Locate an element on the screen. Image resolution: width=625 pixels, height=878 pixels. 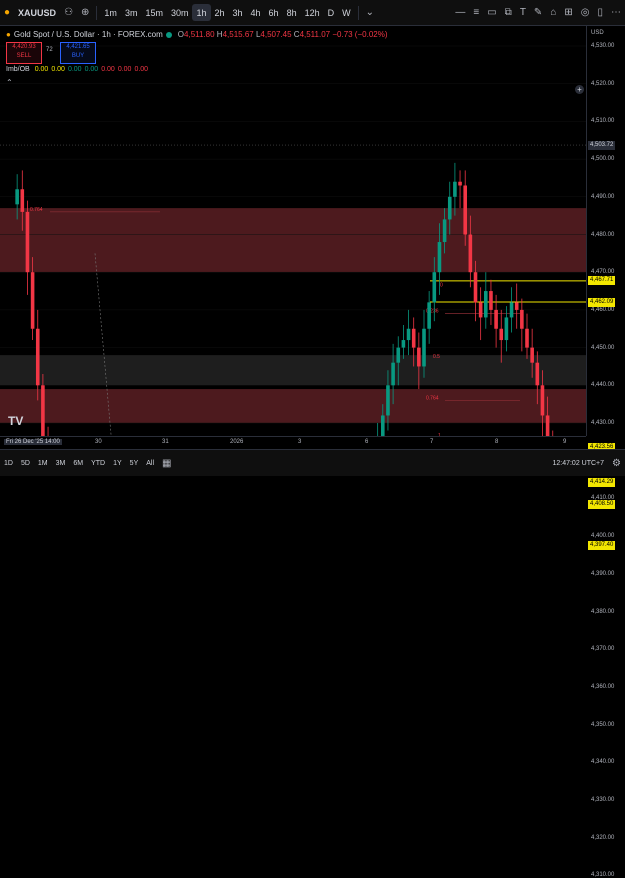
chevron-down-icon: ⌄ is located at coordinates (370, 12).